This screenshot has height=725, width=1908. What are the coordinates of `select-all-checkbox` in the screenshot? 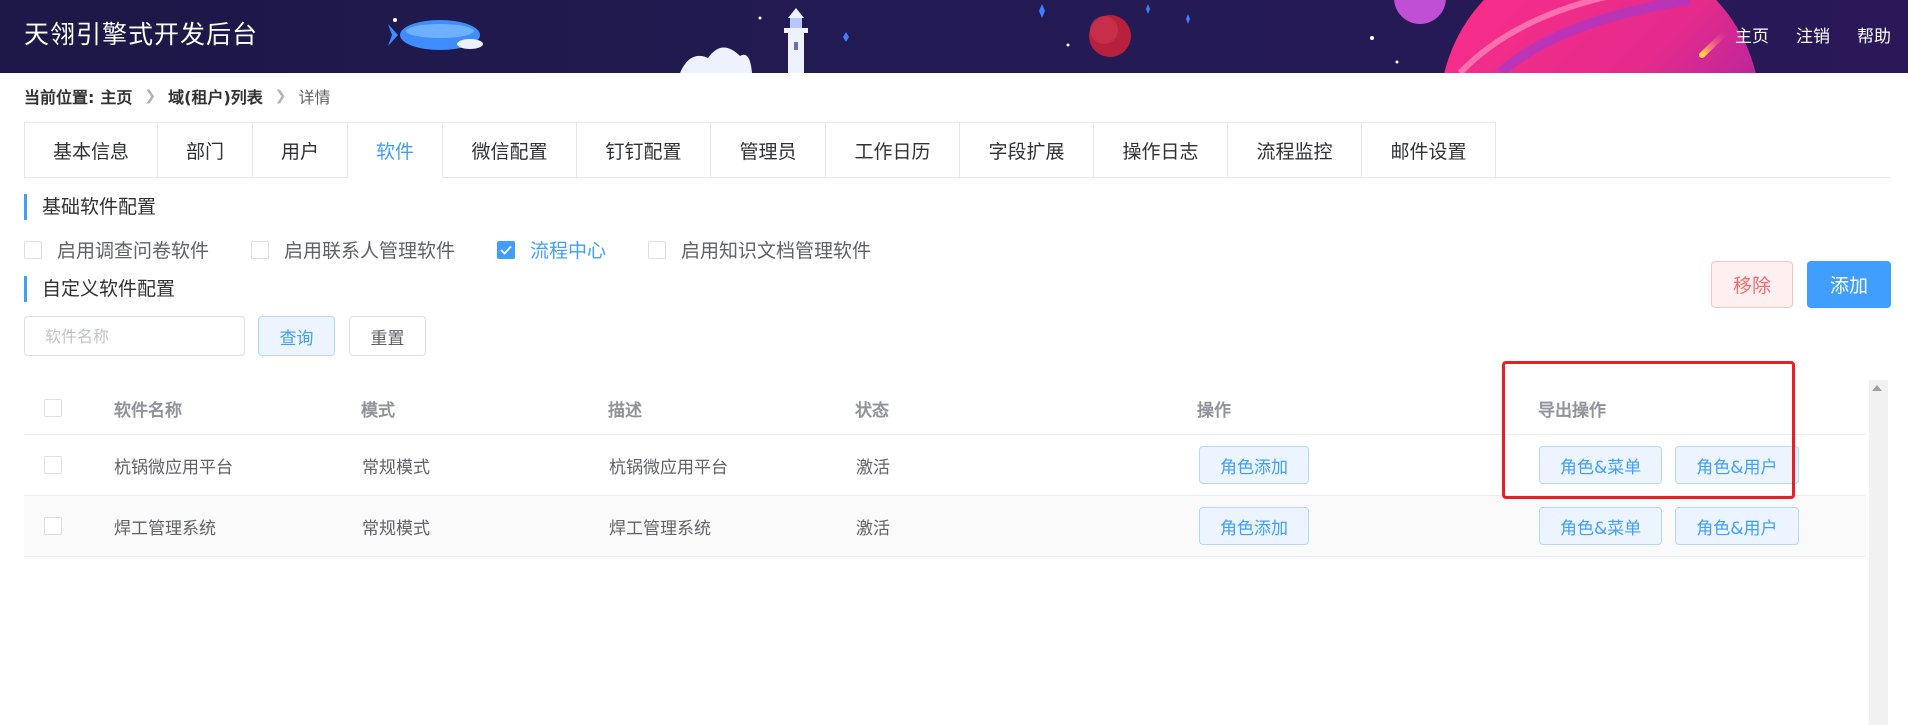 It's located at (53, 408).